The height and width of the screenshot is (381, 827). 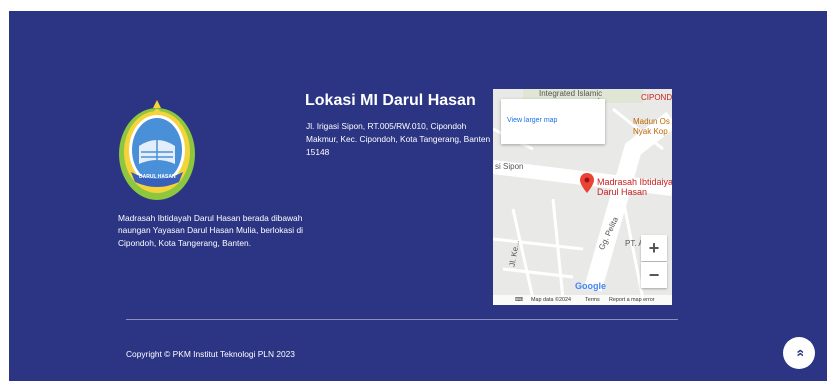 What do you see at coordinates (551, 300) in the screenshot?
I see `map-data-text: Map data ©2024` at bounding box center [551, 300].